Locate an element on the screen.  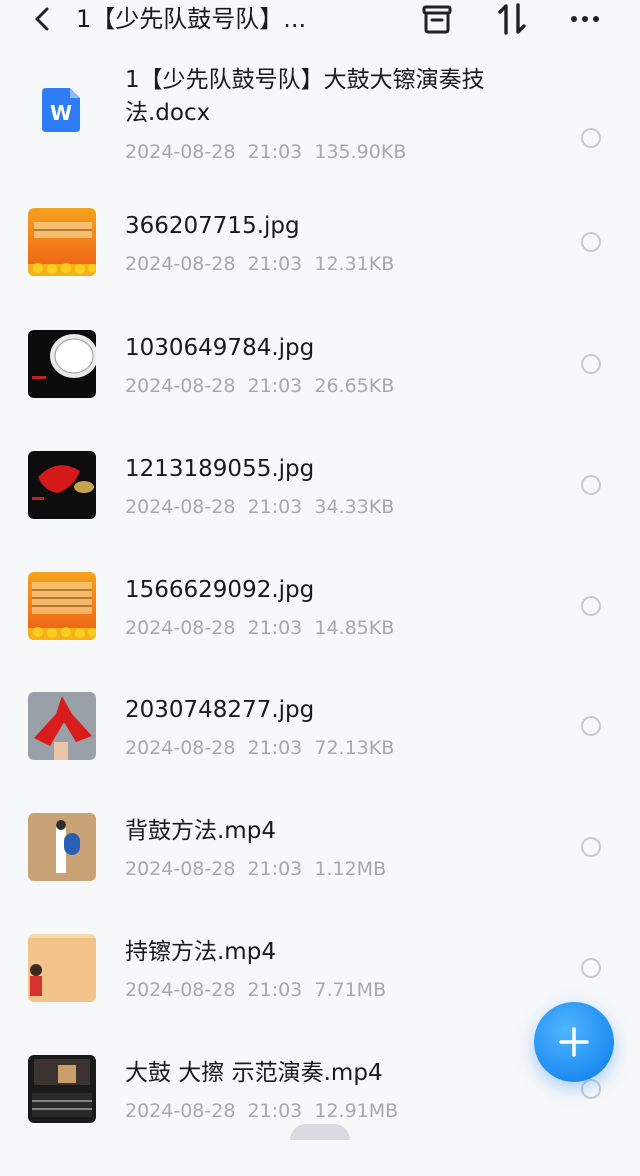
file-meta: 2024-08-28 21:03 7.71MB is located at coordinates (255, 990).